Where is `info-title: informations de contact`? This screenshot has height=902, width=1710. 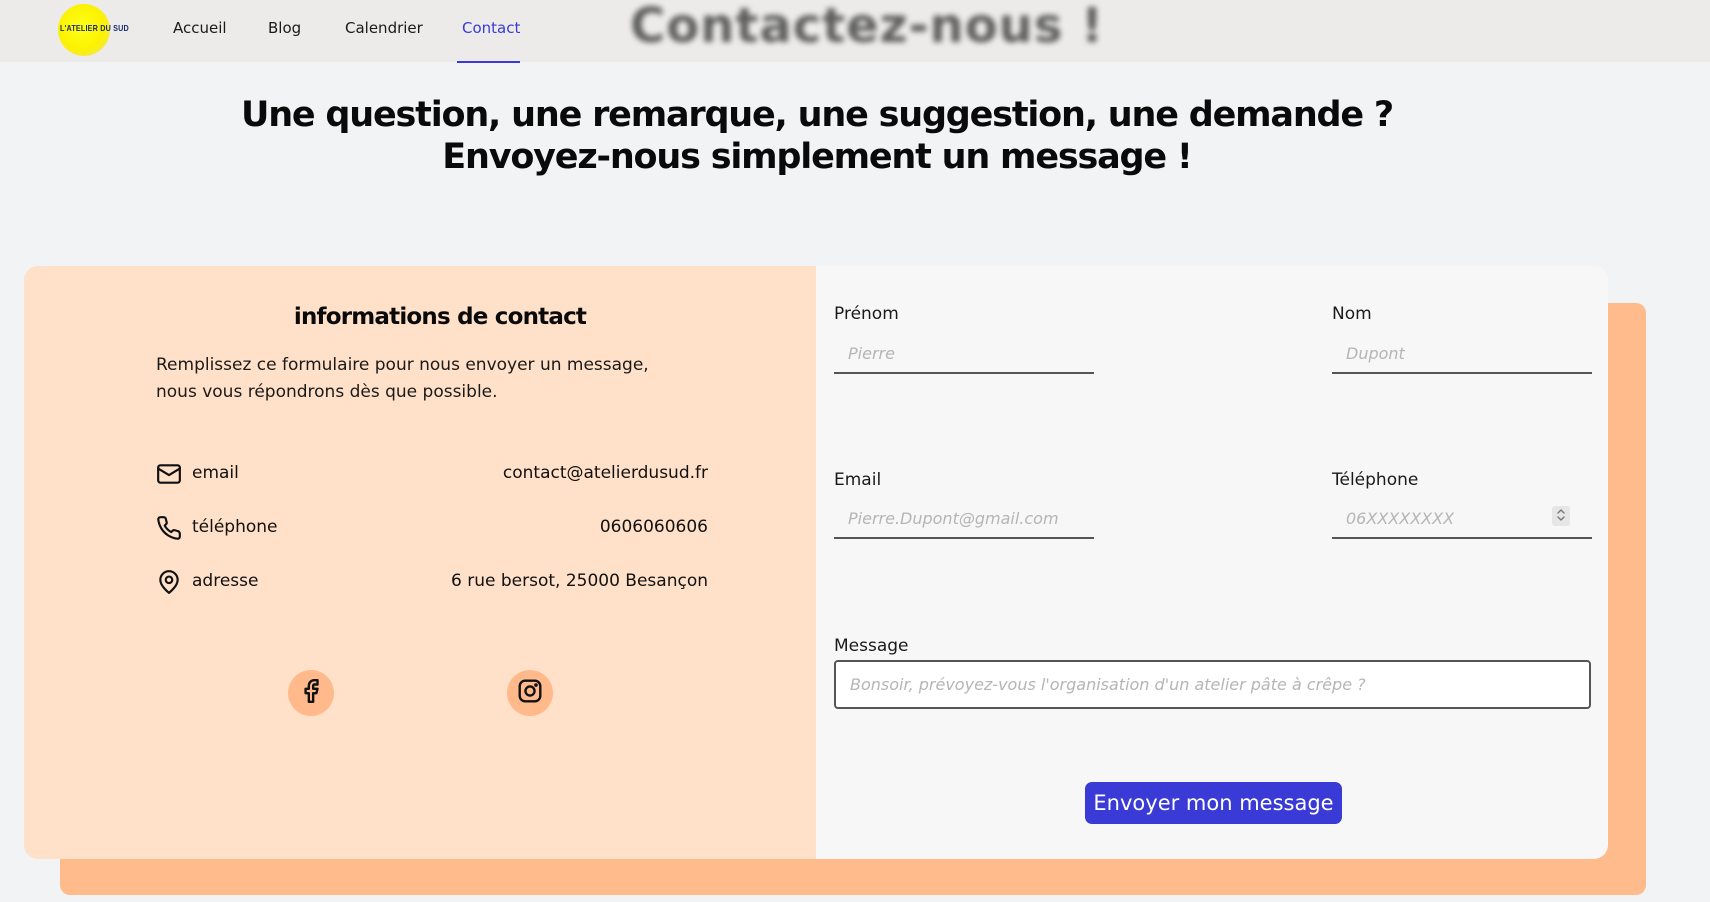
info-title: informations de contact is located at coordinates (440, 317).